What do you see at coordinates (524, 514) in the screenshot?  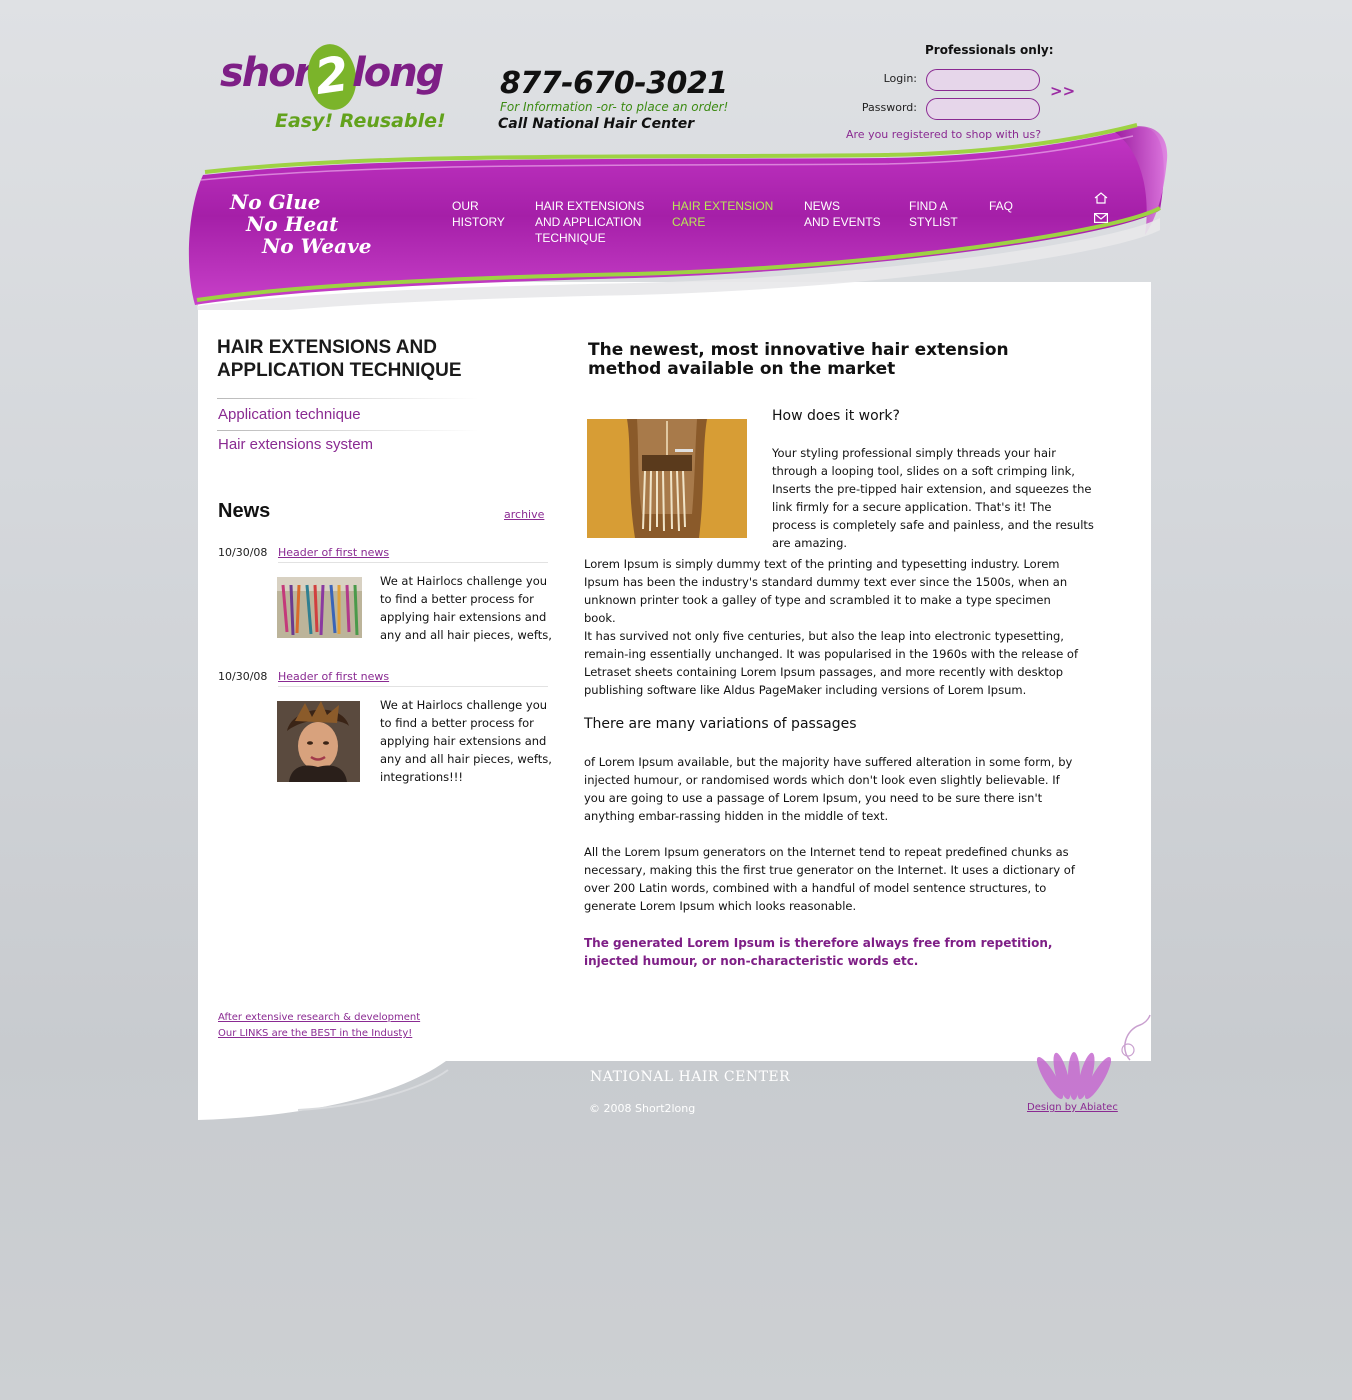 I see `news-archive-link: archive` at bounding box center [524, 514].